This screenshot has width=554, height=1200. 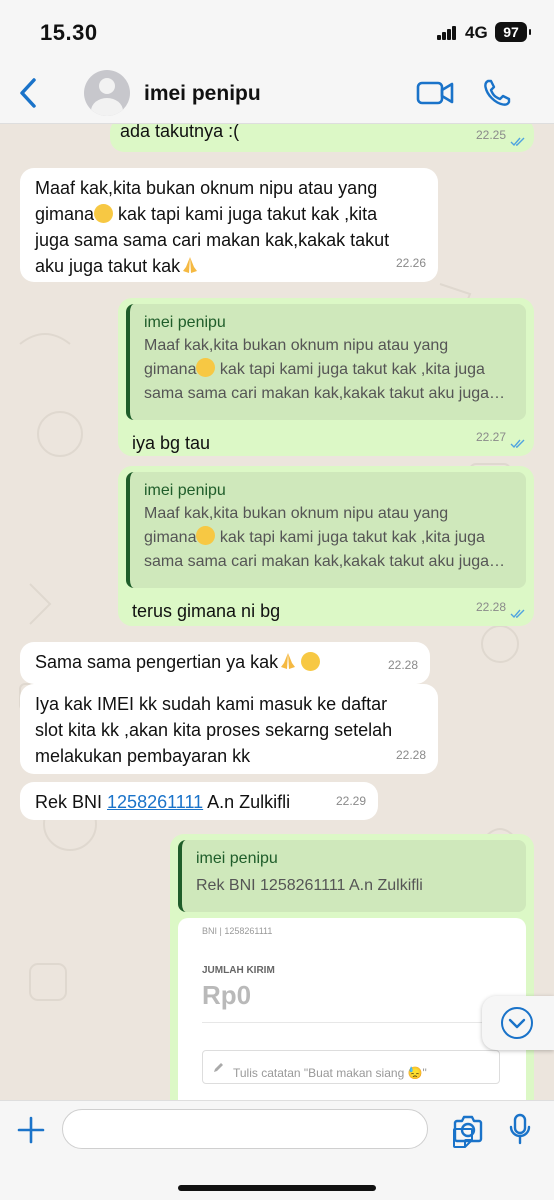 I want to click on status-bar: 15.30 4G 97, so click(x=277, y=31).